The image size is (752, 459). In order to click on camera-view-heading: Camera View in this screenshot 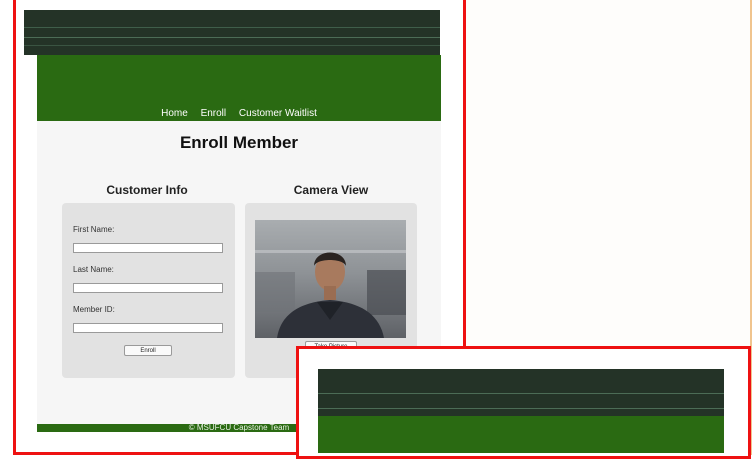, I will do `click(331, 190)`.